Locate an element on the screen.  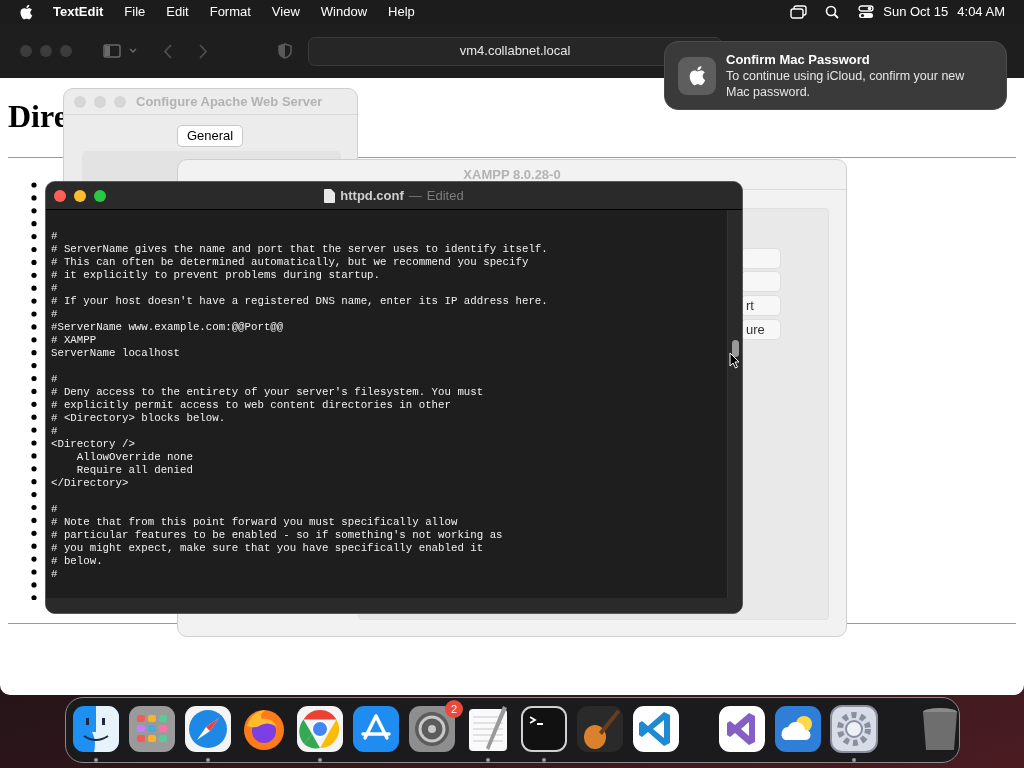
code-line: # it explicitly to prevent problems during startup. is located at coordinates (215, 275).